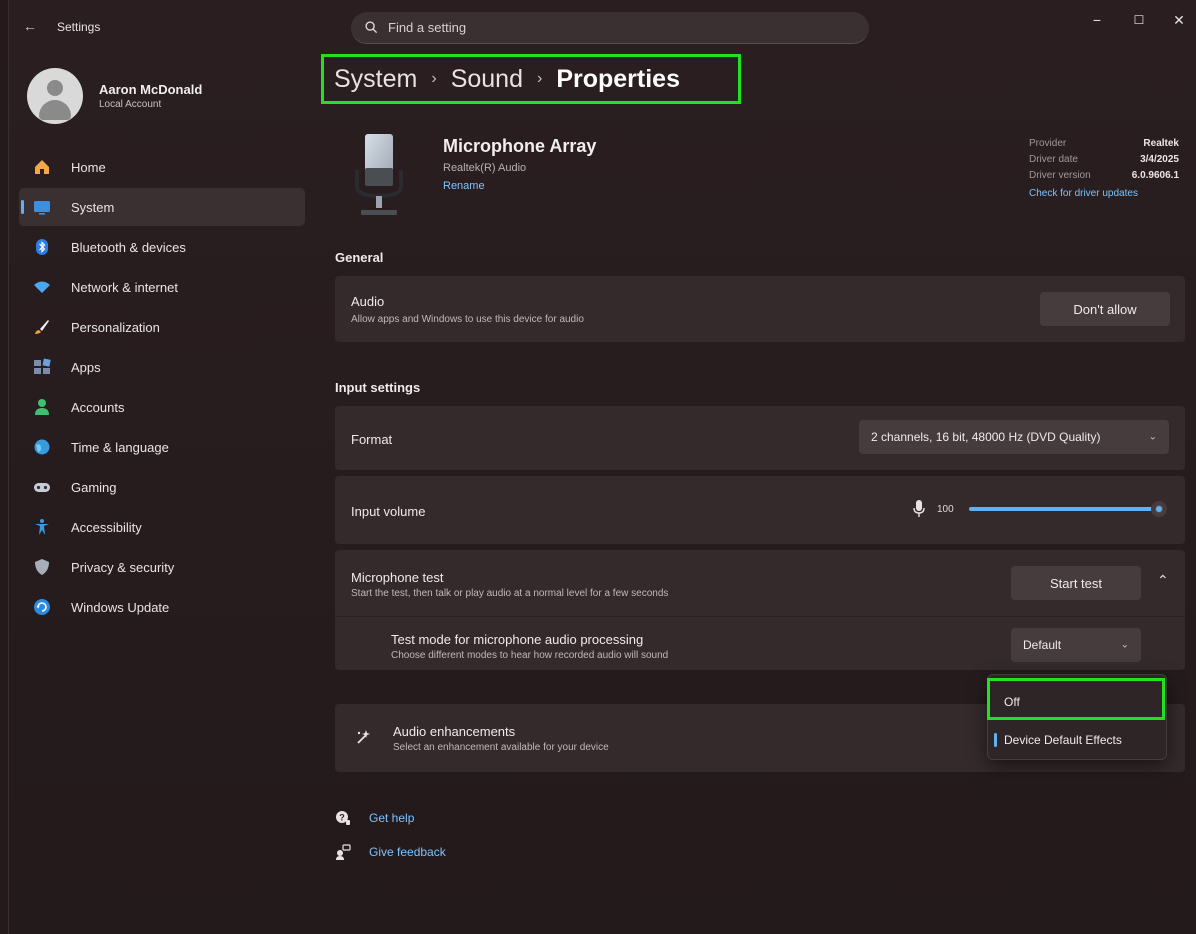  I want to click on sidebar-item-privacy: Privacy & security, so click(162, 567).